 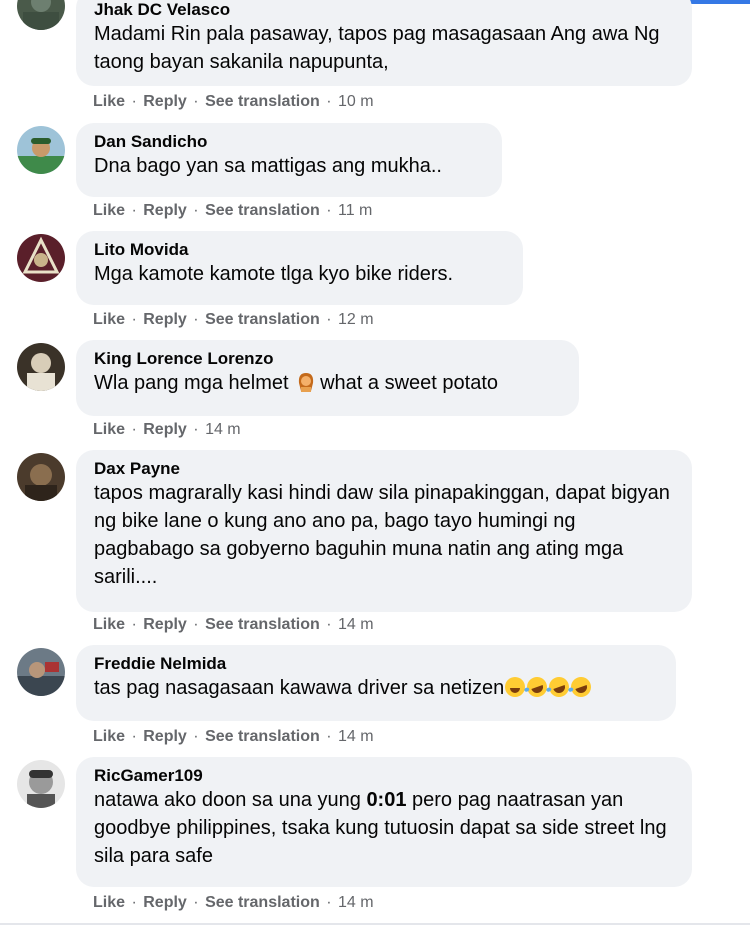 I want to click on comment-timestamp: 11 m, so click(x=355, y=210).